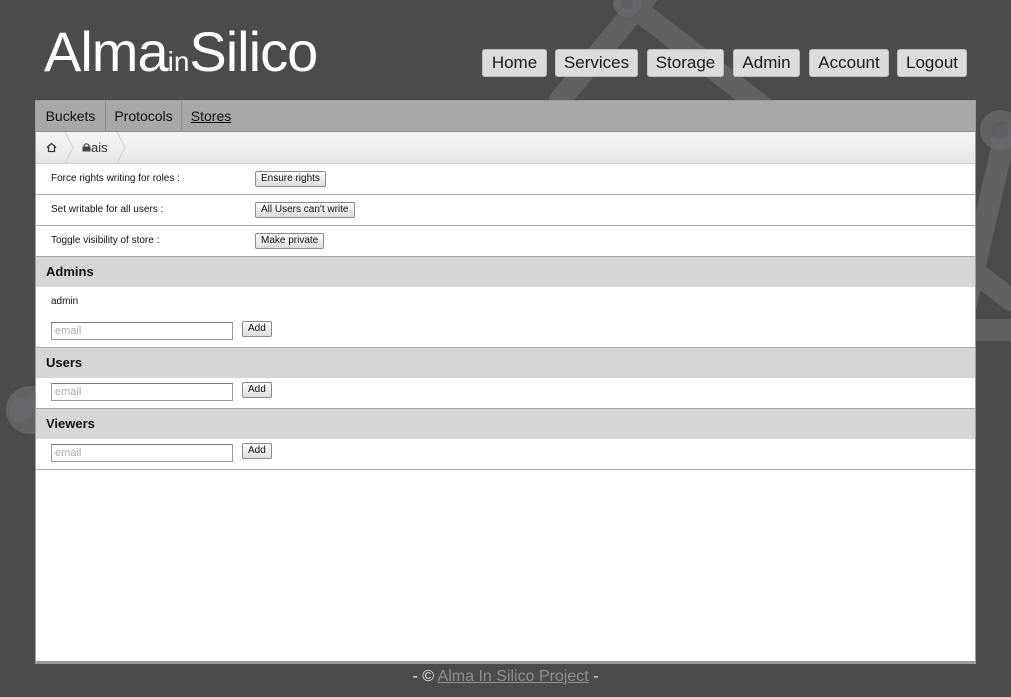 The height and width of the screenshot is (697, 1011). I want to click on home-icon, so click(51, 147).